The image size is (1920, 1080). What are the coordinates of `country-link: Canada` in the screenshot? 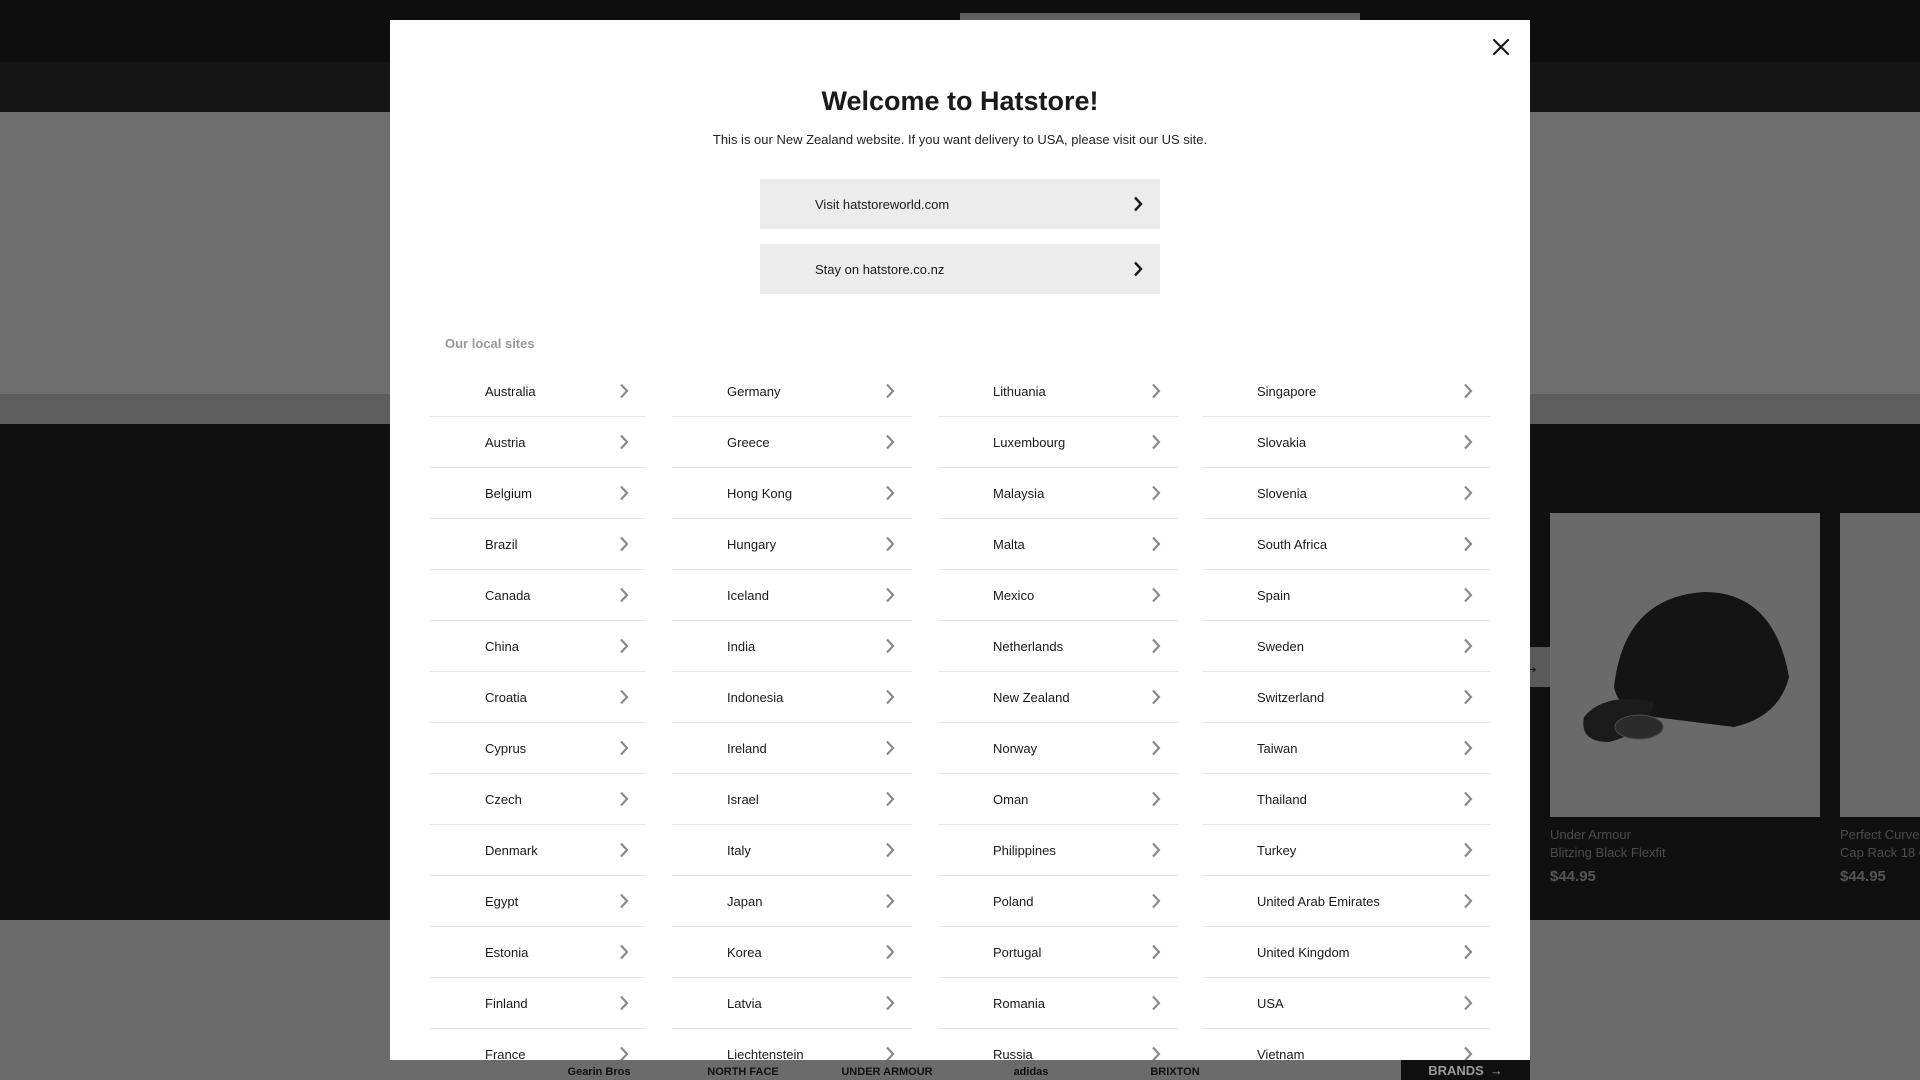 It's located at (538, 595).